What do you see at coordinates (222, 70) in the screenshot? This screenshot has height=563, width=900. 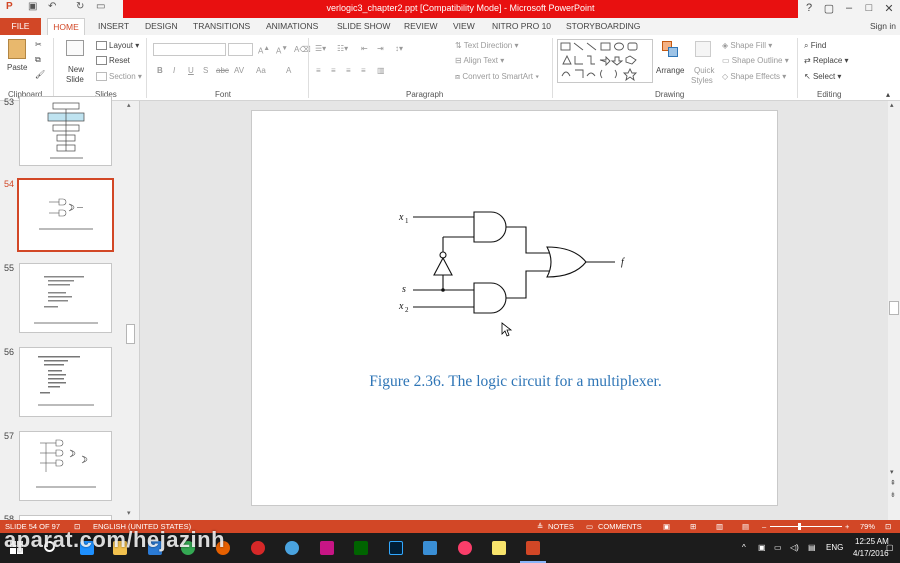 I see `strikethrough-button: abc` at bounding box center [222, 70].